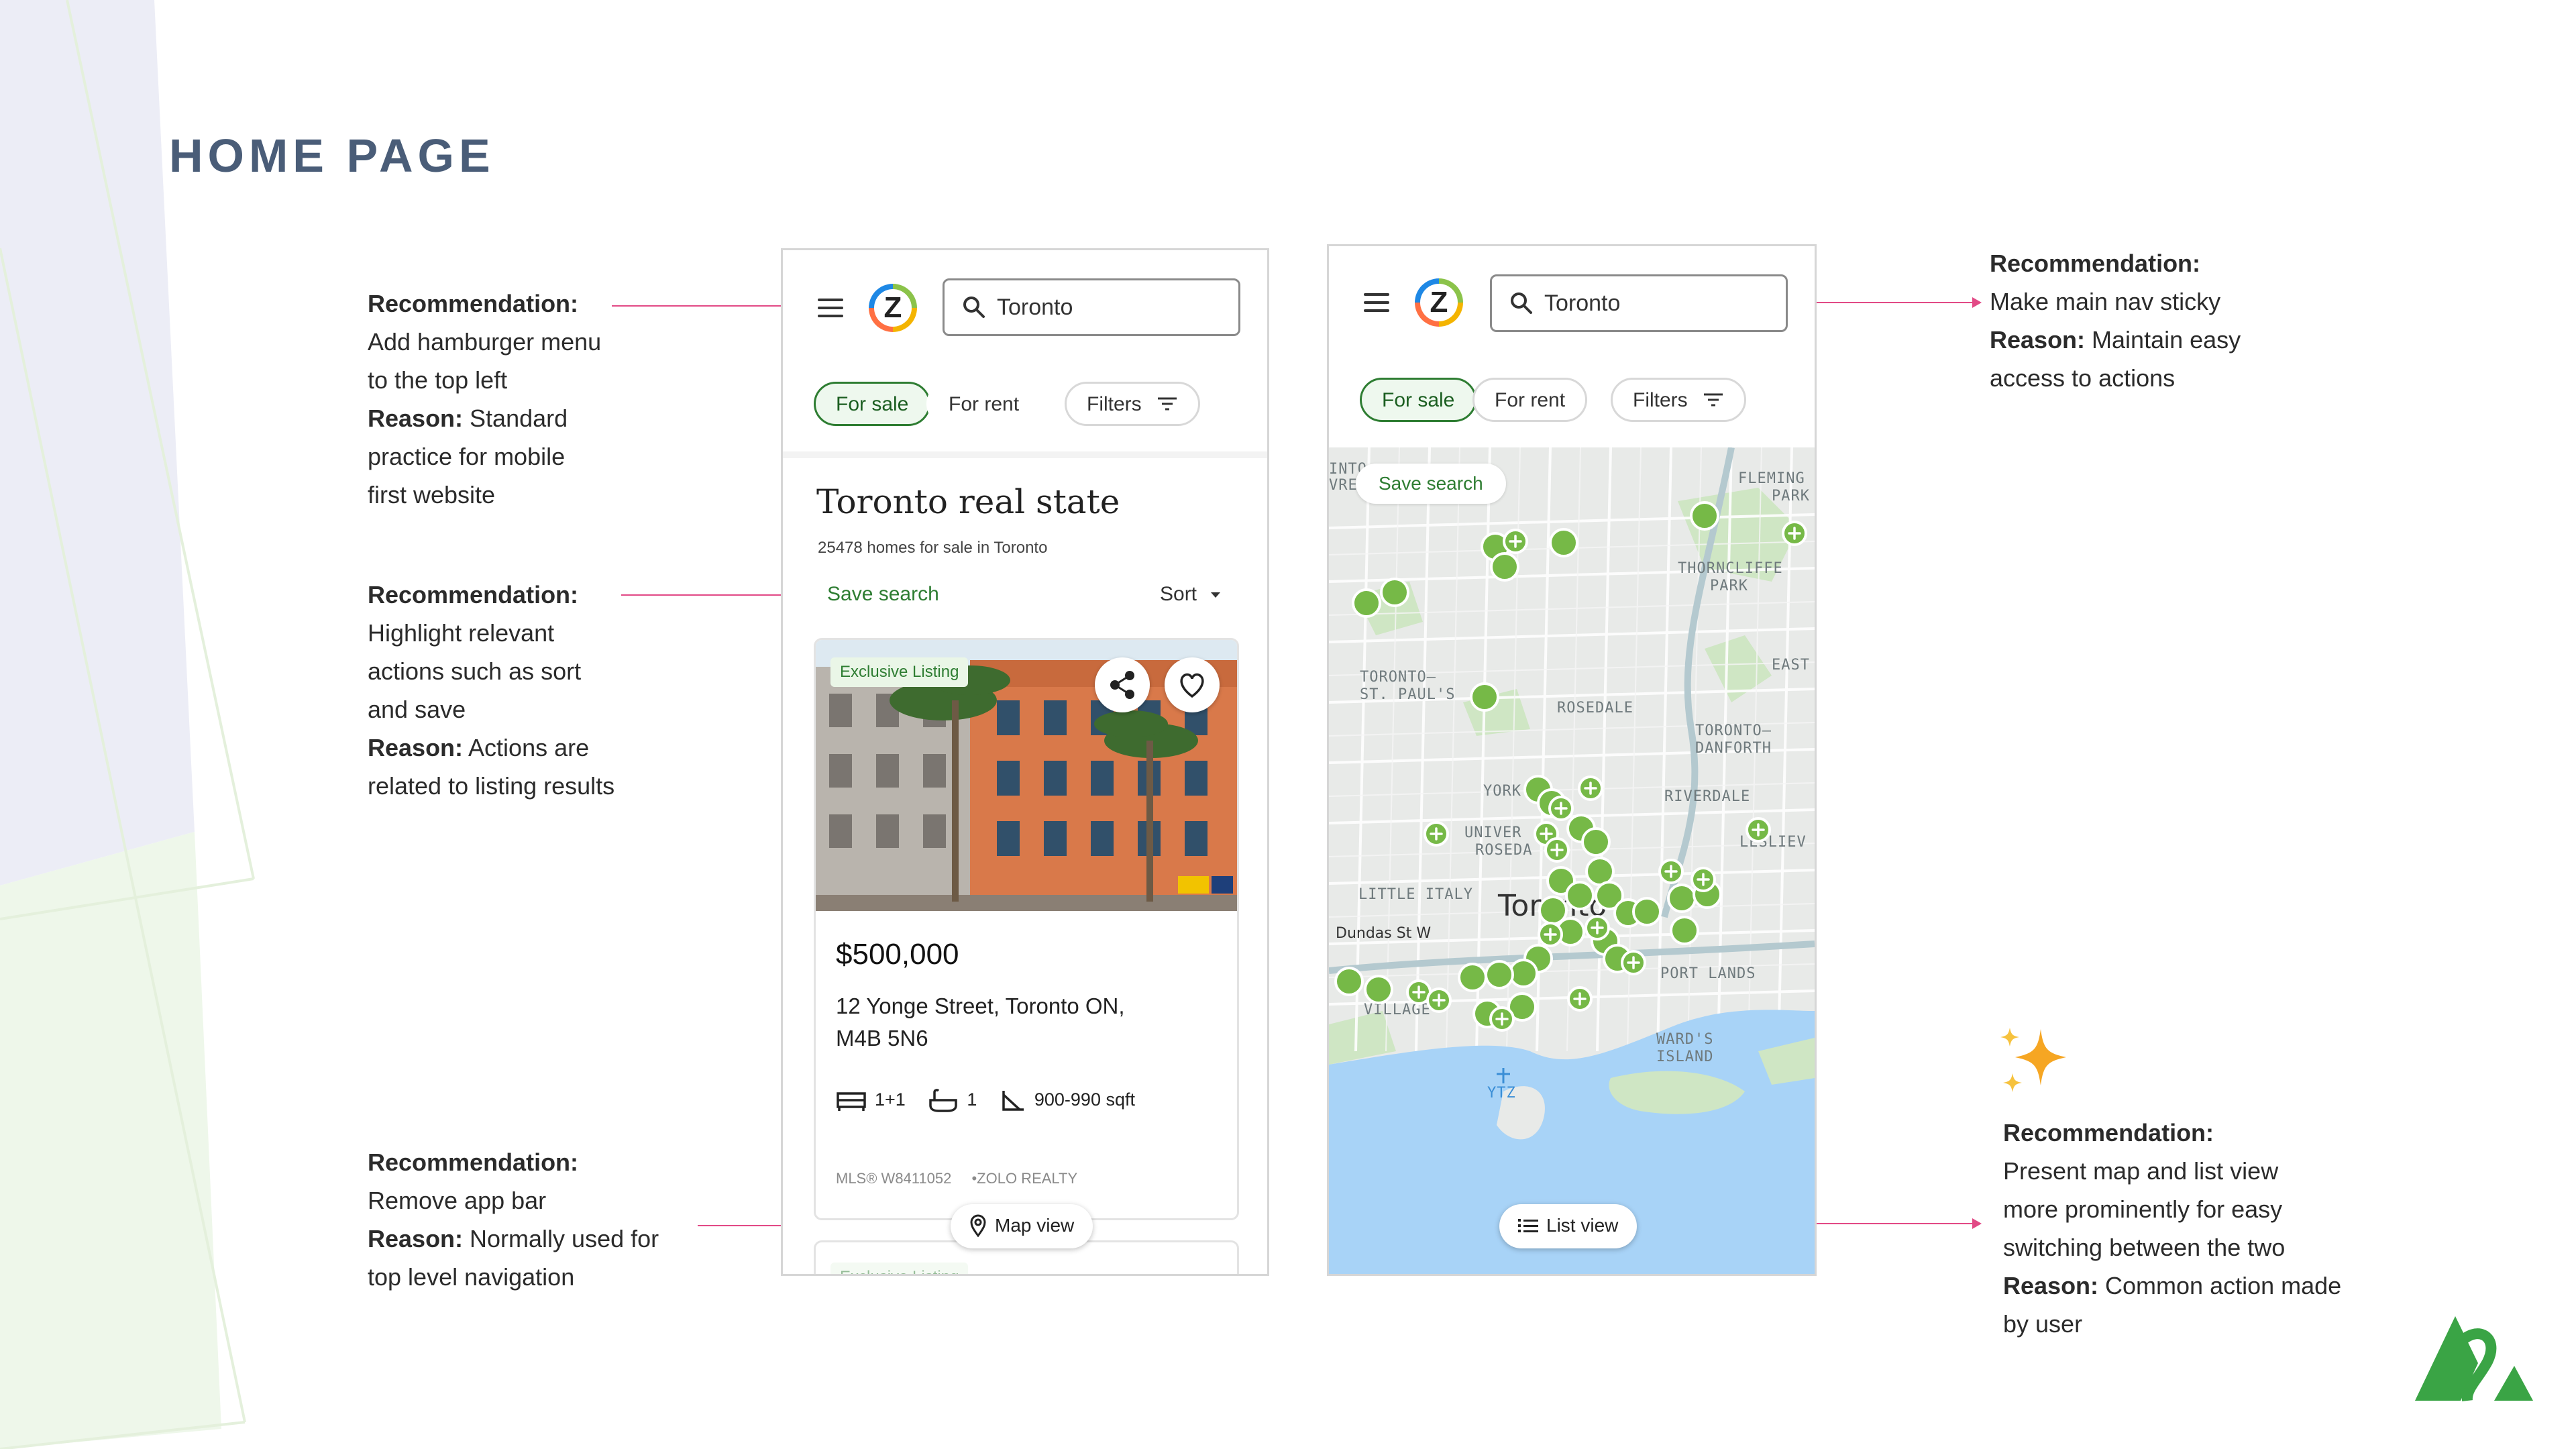 The image size is (2576, 1449). I want to click on annotation-line: and save, so click(417, 709).